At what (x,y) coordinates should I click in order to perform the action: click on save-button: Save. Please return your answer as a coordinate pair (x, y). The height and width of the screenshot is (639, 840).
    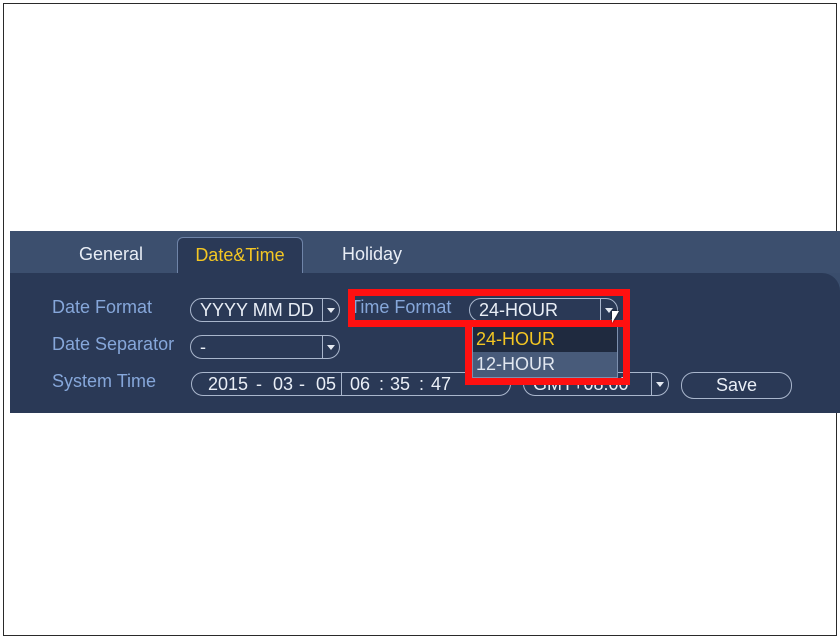
    Looking at the image, I should click on (736, 385).